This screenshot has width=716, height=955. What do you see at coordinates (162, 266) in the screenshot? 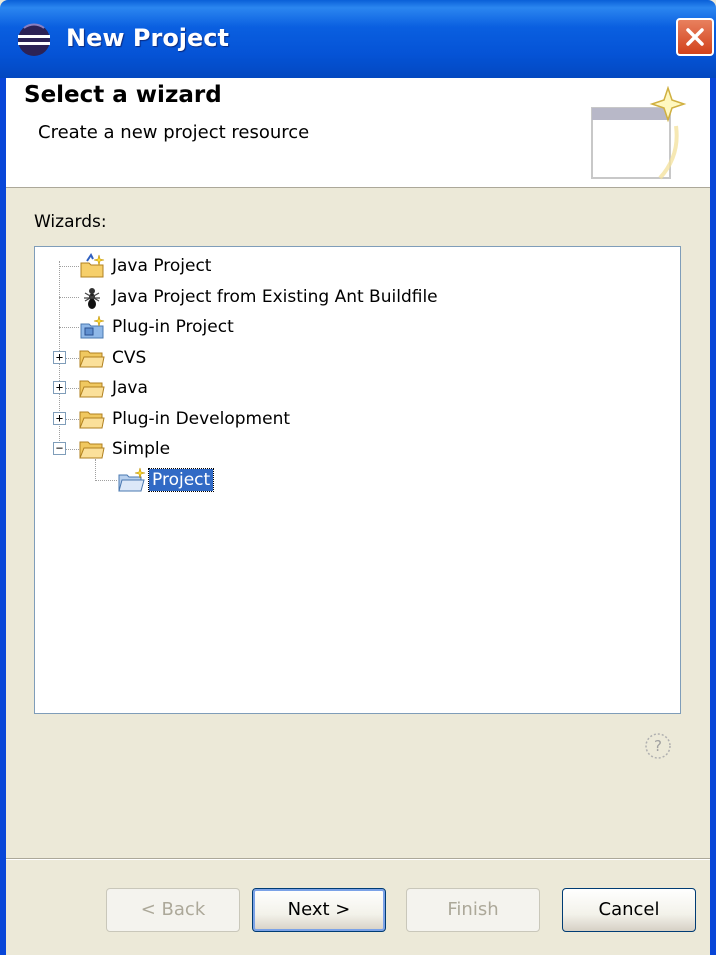
I see `tree-item-label: Java Project` at bounding box center [162, 266].